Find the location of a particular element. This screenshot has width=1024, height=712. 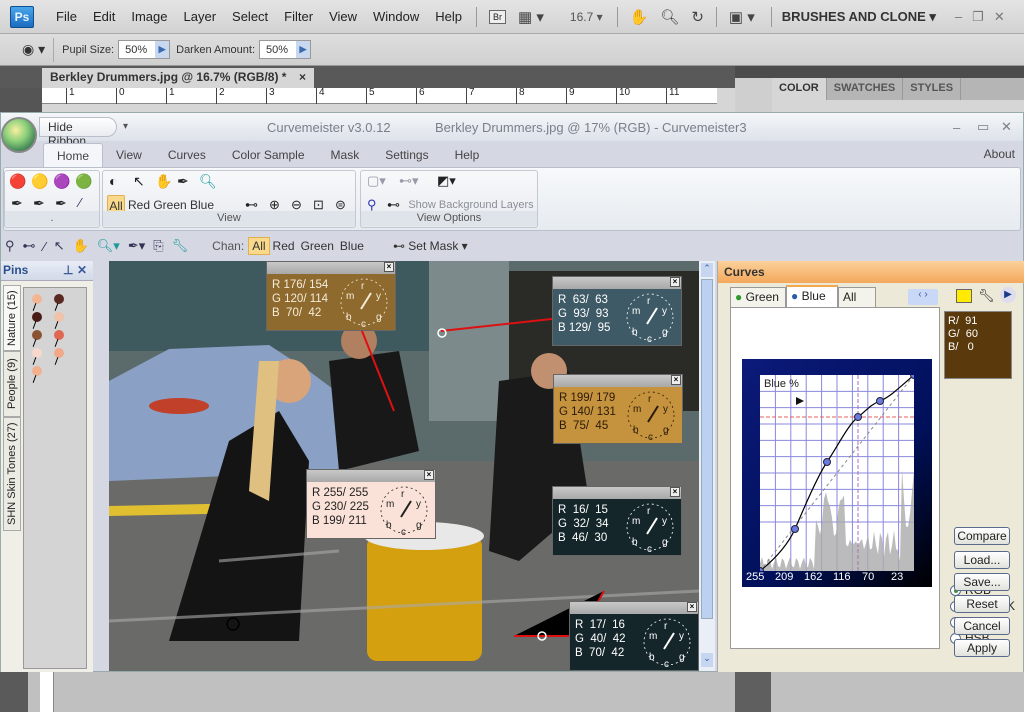

cm-close-icon: ✕ is located at coordinates (1006, 127).